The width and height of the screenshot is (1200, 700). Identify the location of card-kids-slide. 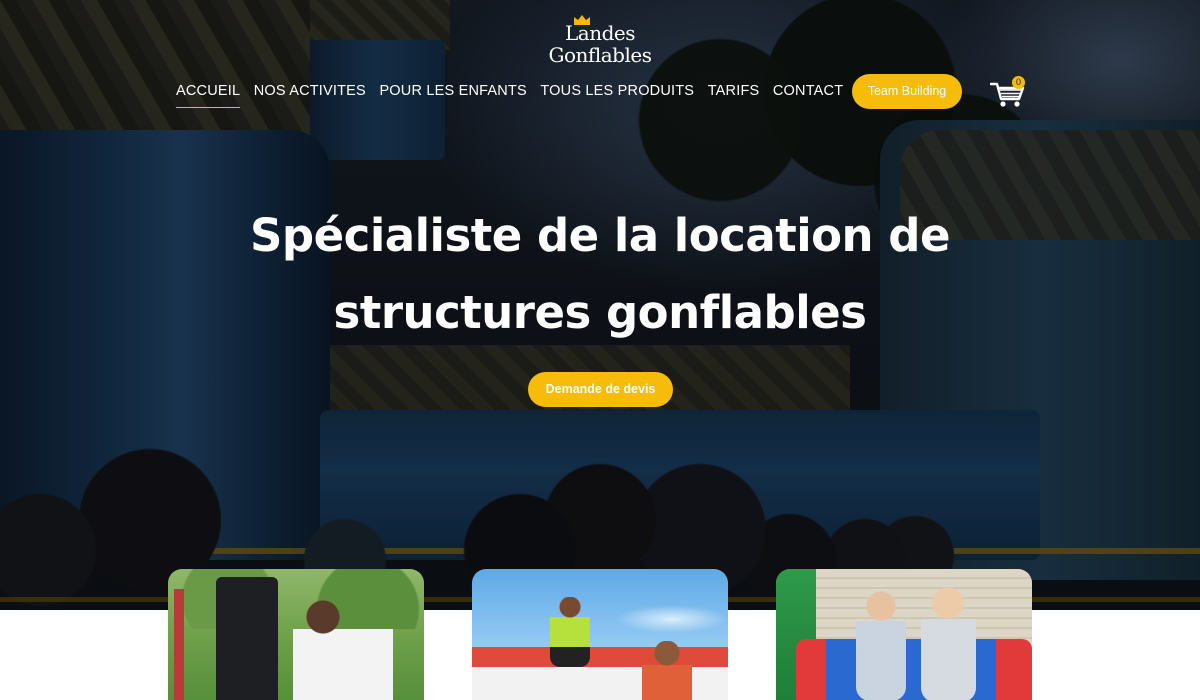
(904, 634).